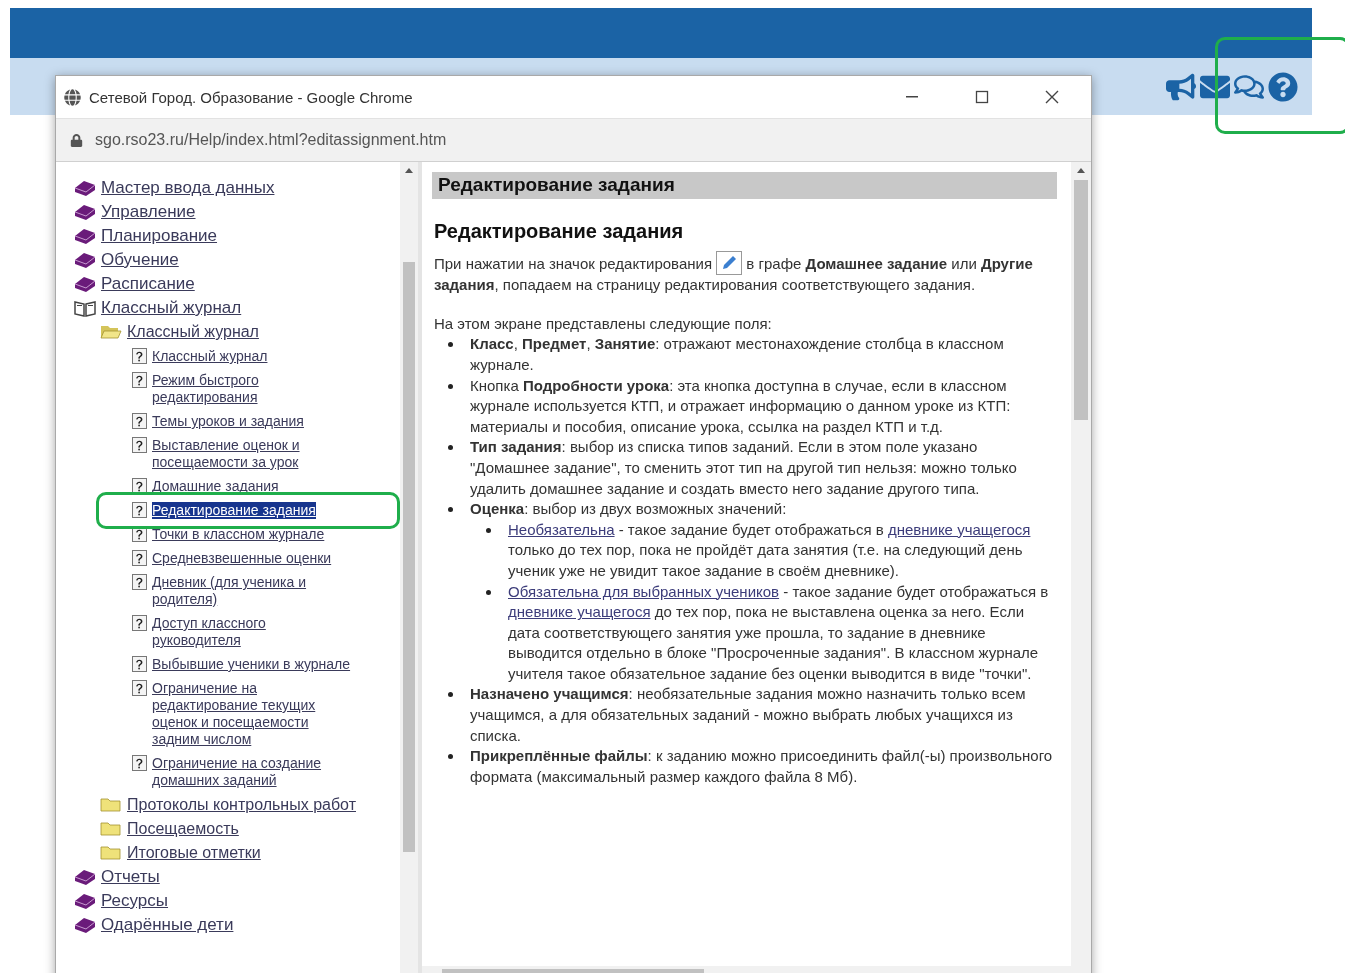  I want to click on list-item-text: Оценка: выбор из двух возможных значений:, so click(628, 509).